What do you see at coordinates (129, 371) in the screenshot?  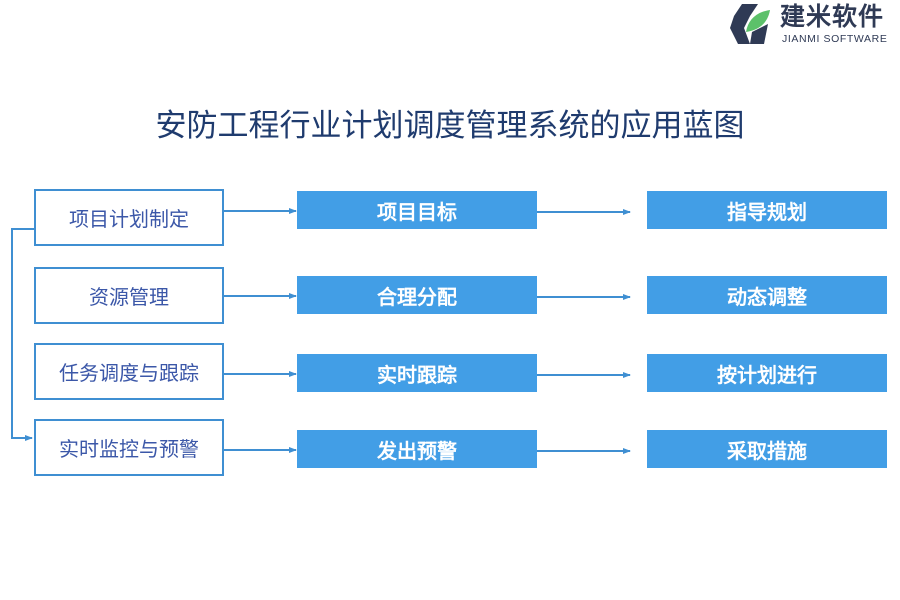 I see `stage-box-3: 任务调度与跟踪` at bounding box center [129, 371].